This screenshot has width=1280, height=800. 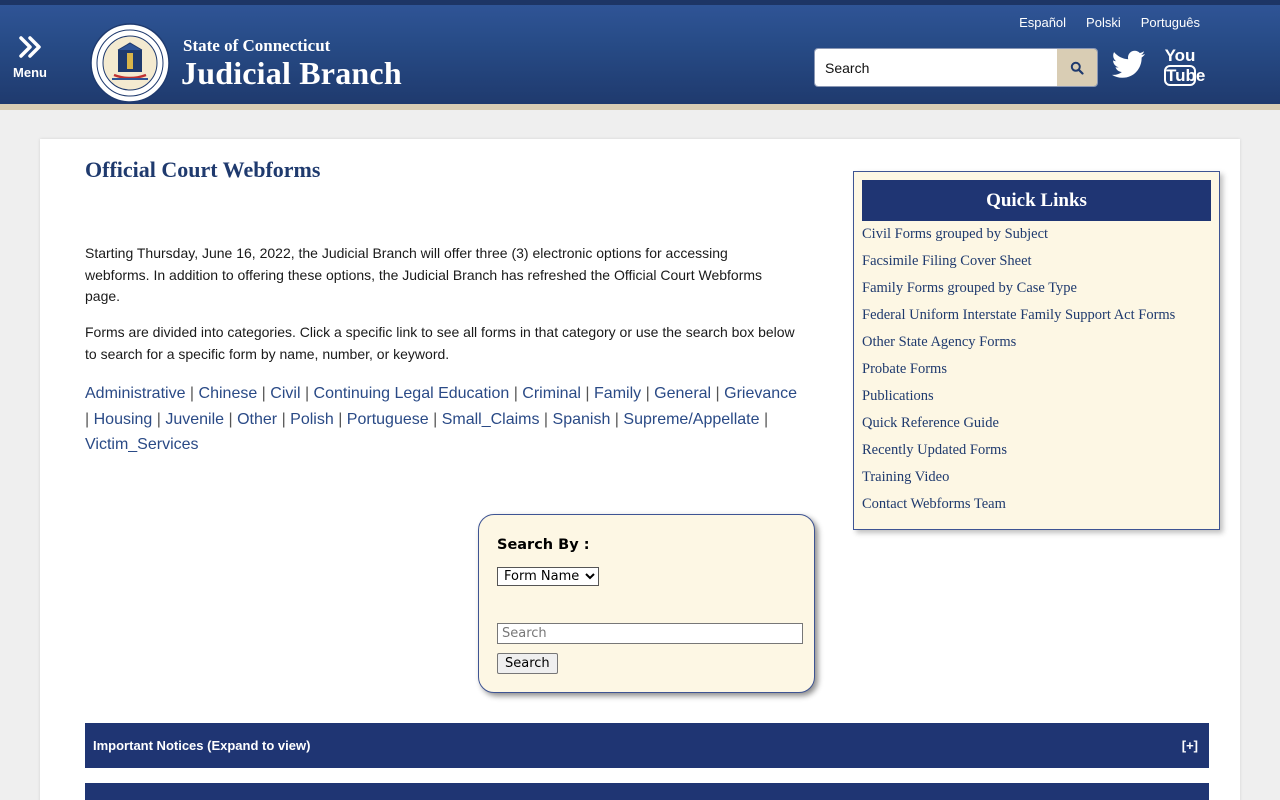 What do you see at coordinates (1042, 22) in the screenshot?
I see `language-link-espanol: Español` at bounding box center [1042, 22].